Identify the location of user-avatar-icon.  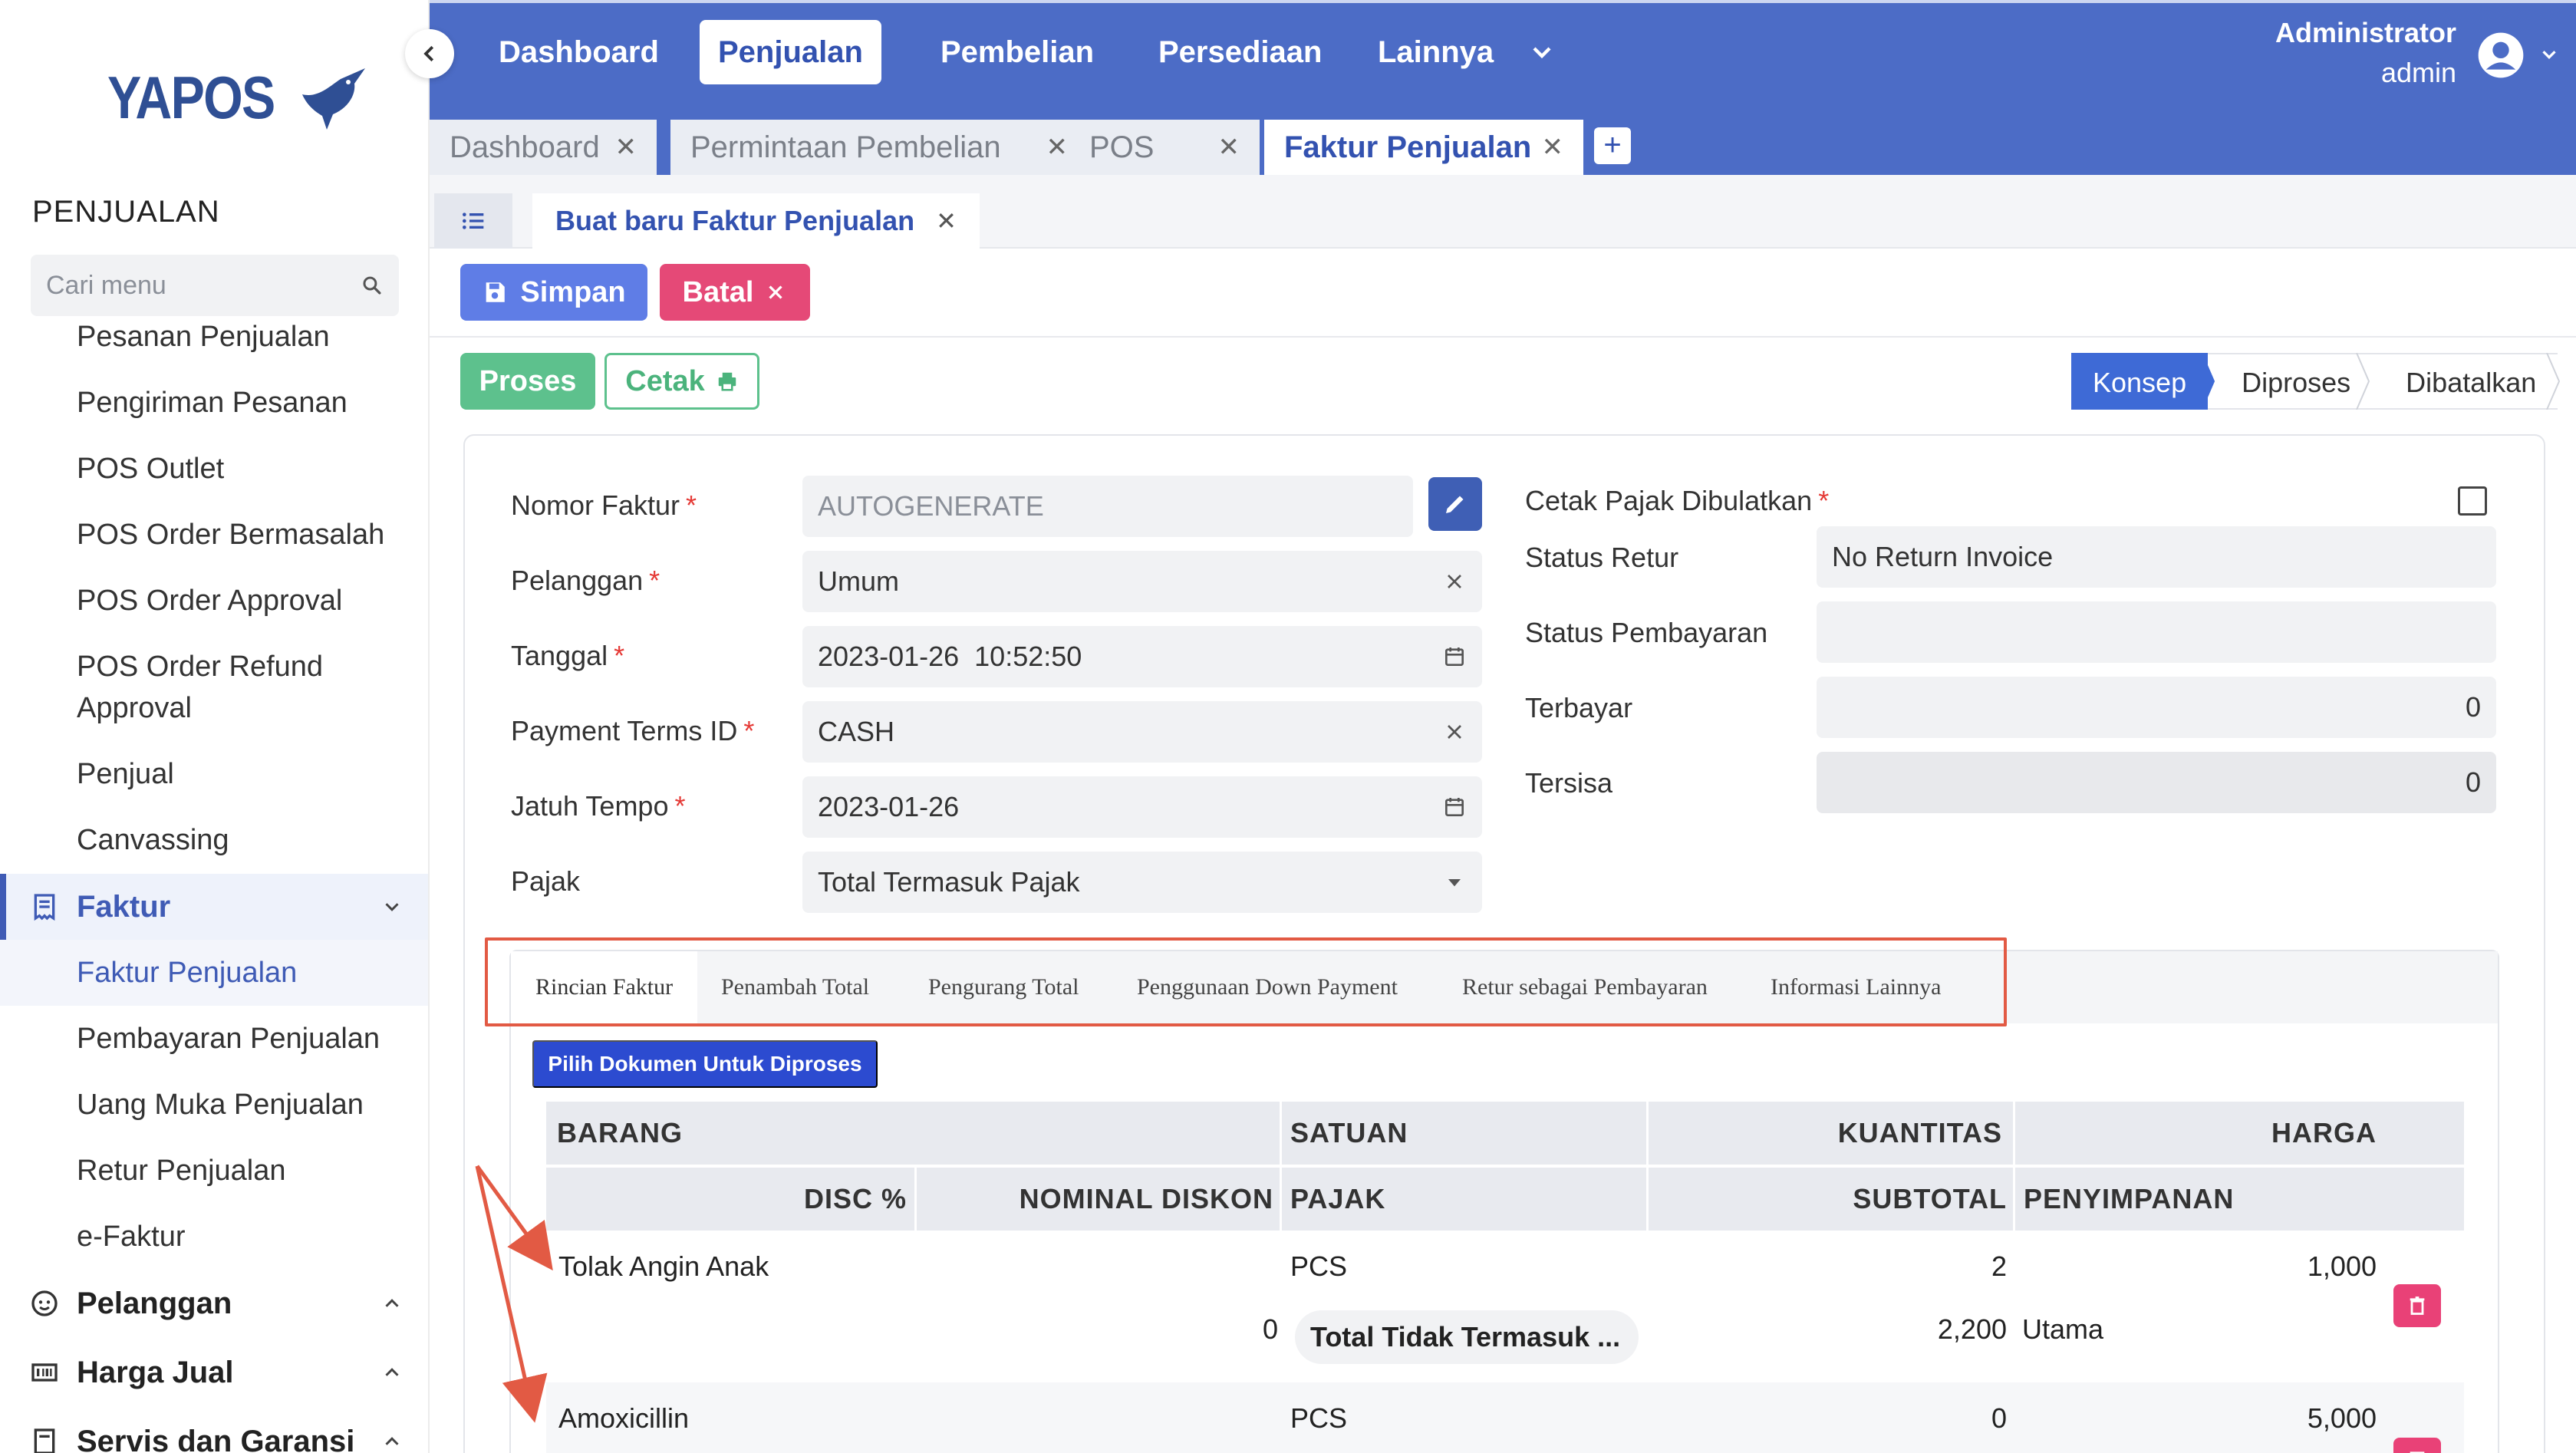
(2500, 55).